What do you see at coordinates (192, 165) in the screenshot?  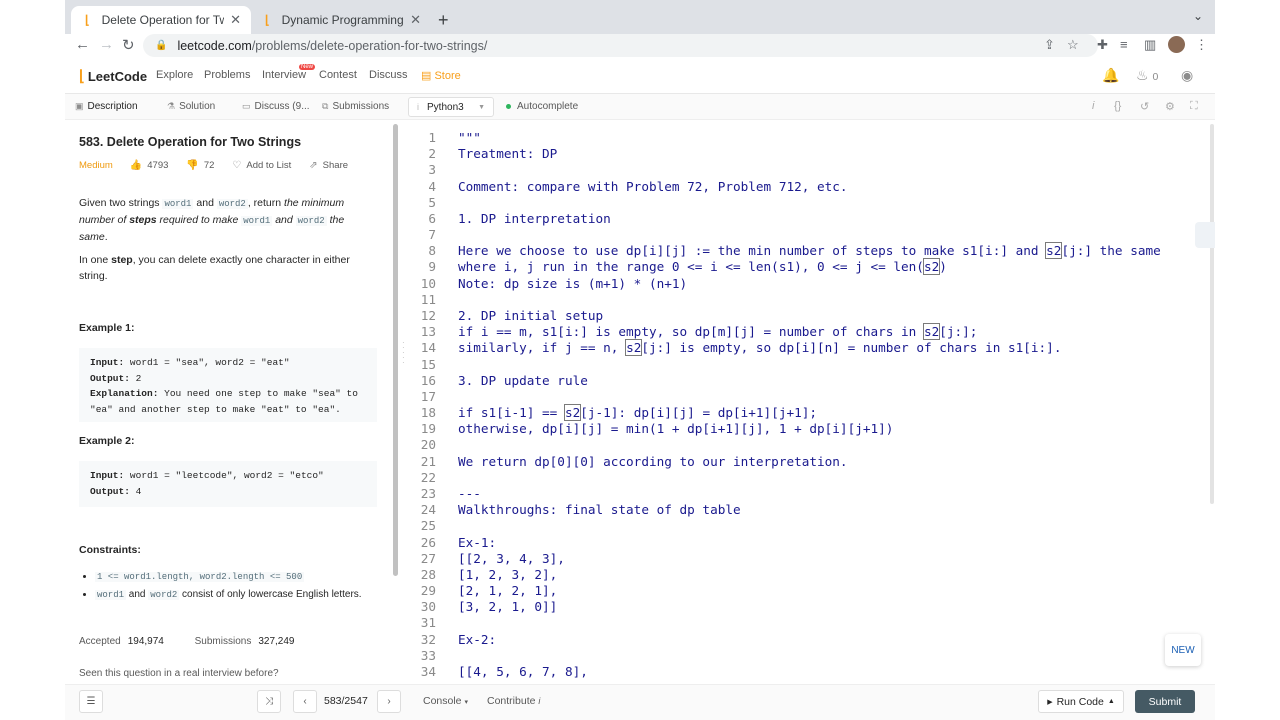 I see `thumbs-down-icon: 👎` at bounding box center [192, 165].